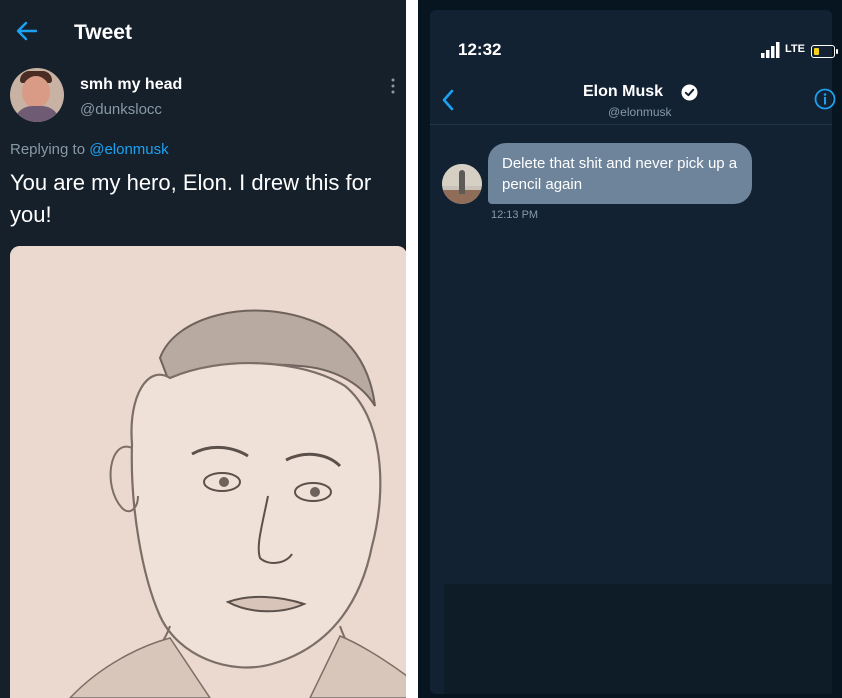  I want to click on network-label: LTE, so click(795, 49).